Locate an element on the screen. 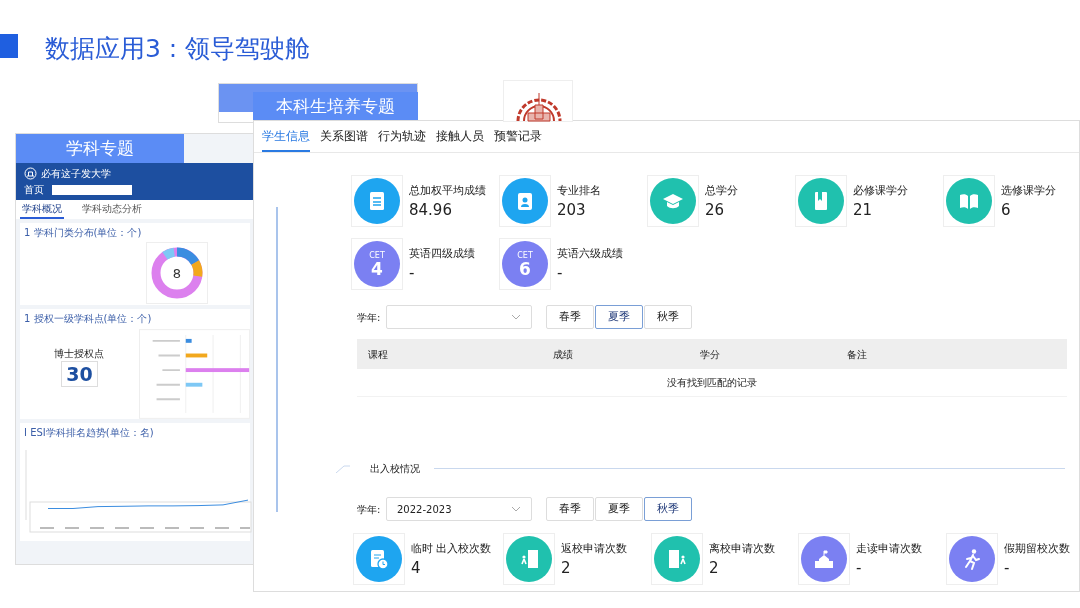  site-name: 必有这子发大学 is located at coordinates (76, 174).